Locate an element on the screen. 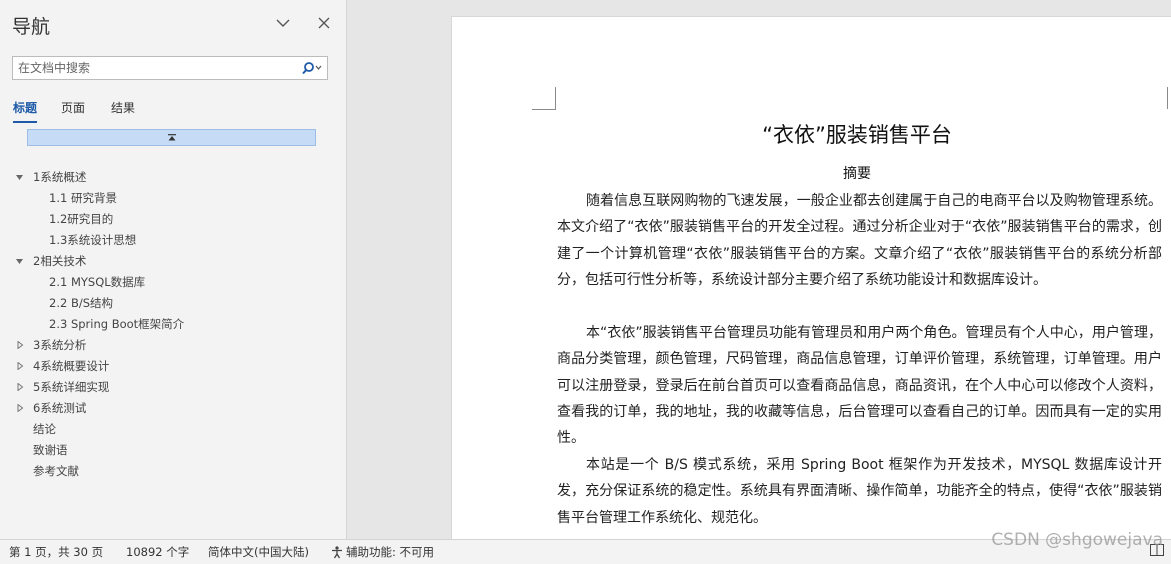  tab-results: 结果 is located at coordinates (123, 110).